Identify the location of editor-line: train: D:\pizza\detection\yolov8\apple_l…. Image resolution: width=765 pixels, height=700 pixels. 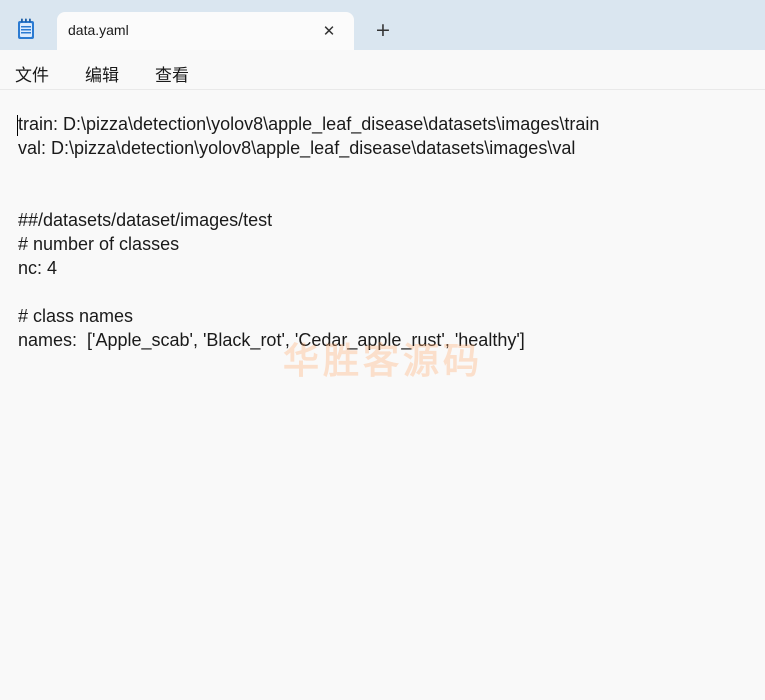
(309, 124).